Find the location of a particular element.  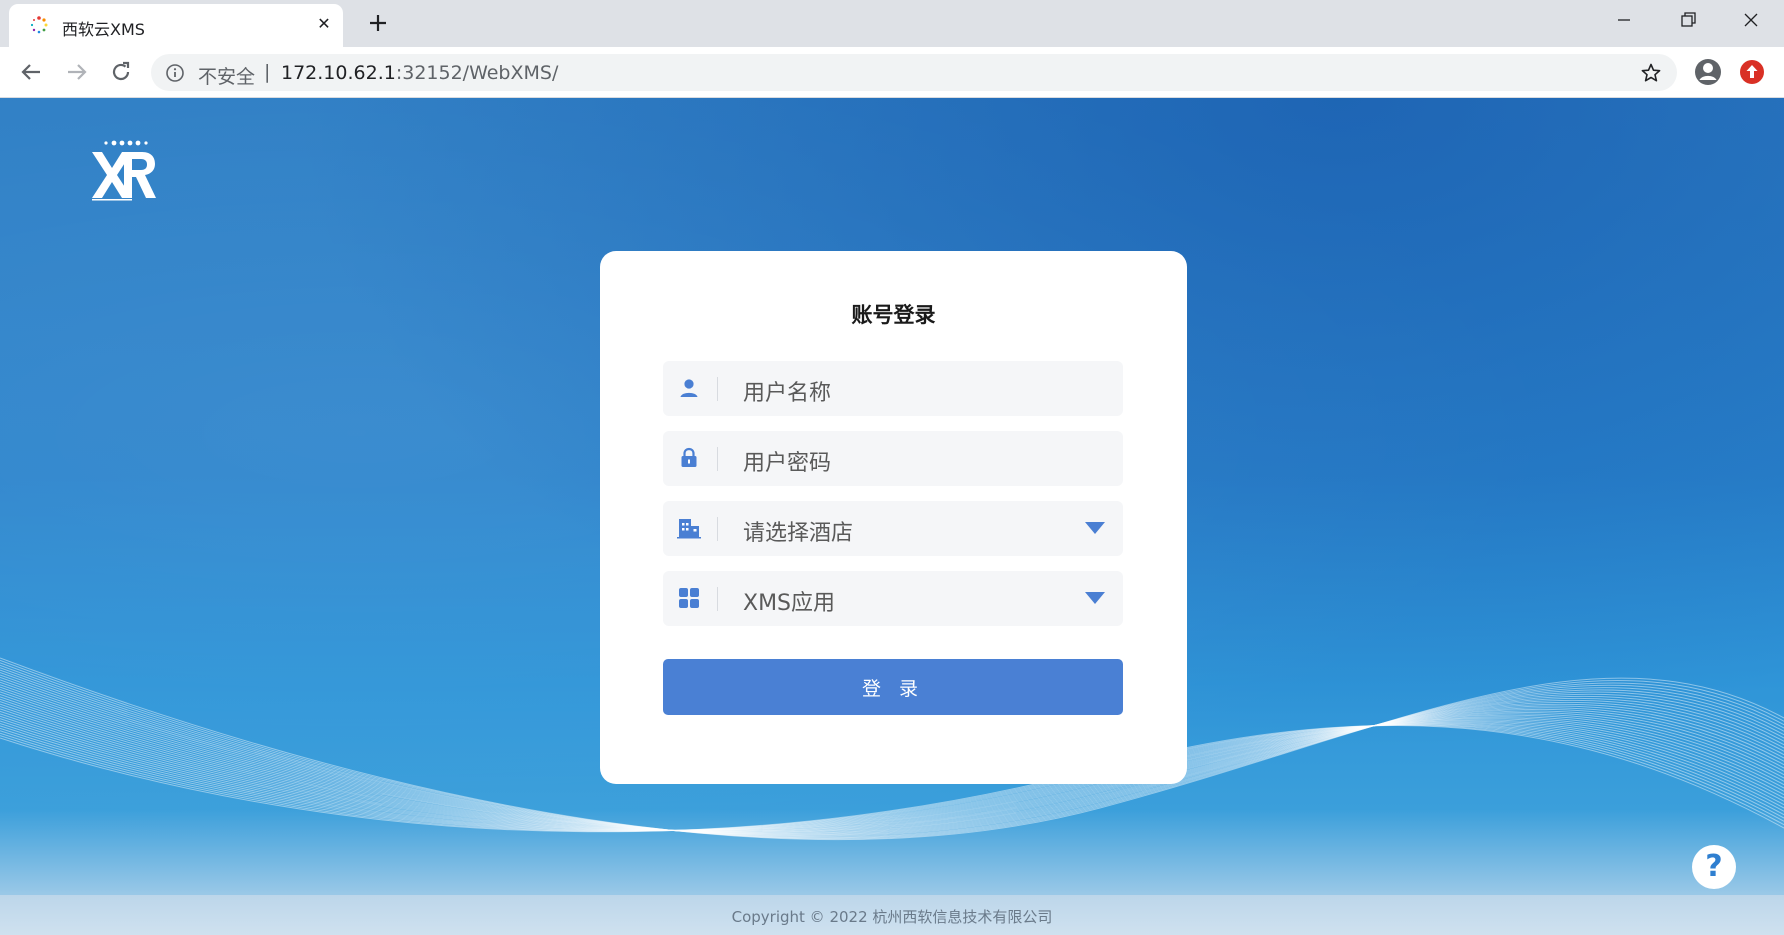

tab-title: 西软云XMS is located at coordinates (103, 29).